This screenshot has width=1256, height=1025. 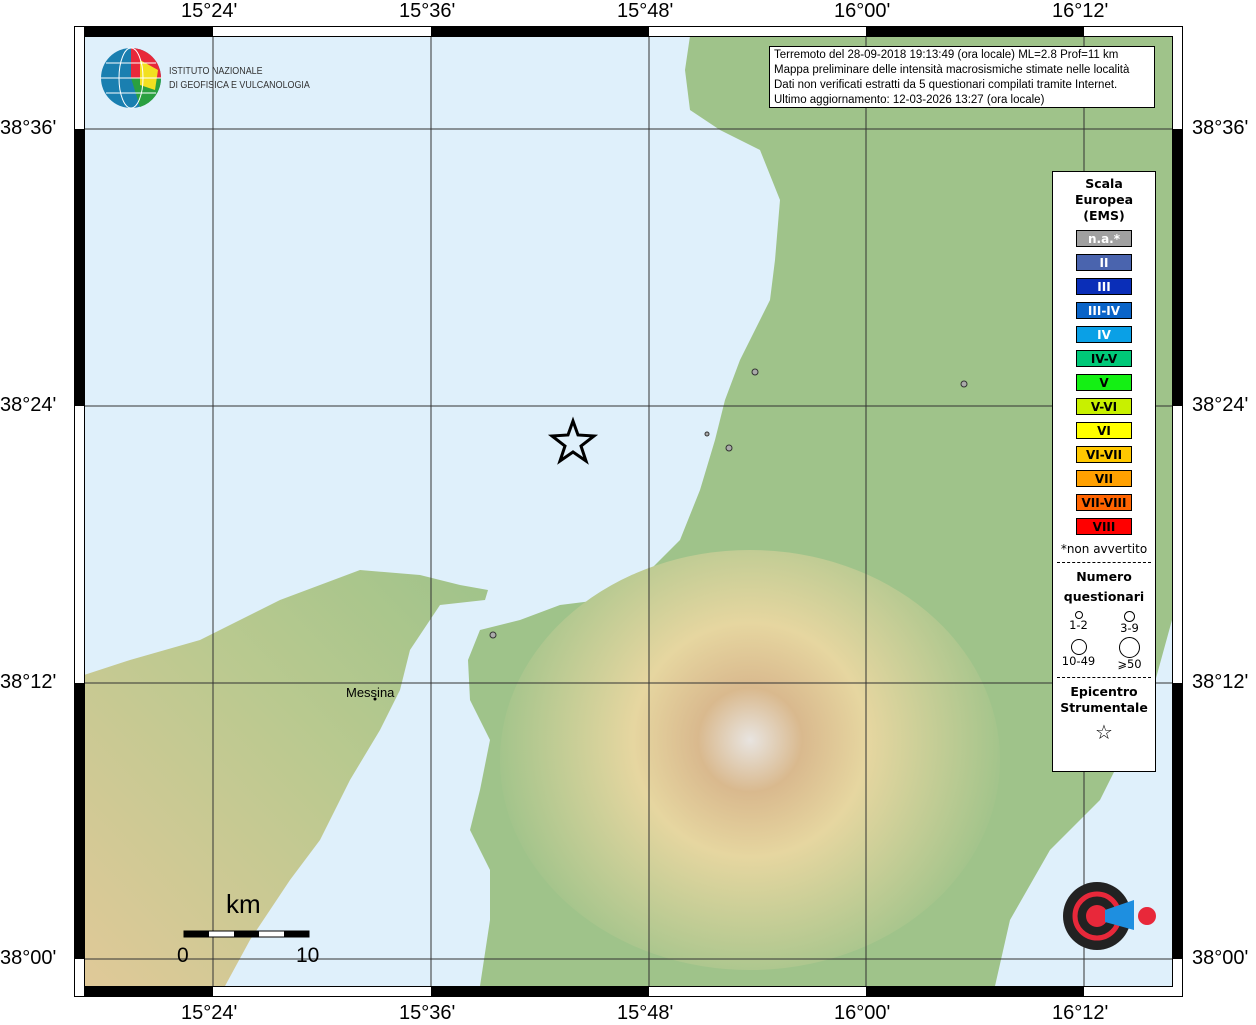 What do you see at coordinates (1220, 682) in the screenshot?
I see `lat-tick-right: 38°12'` at bounding box center [1220, 682].